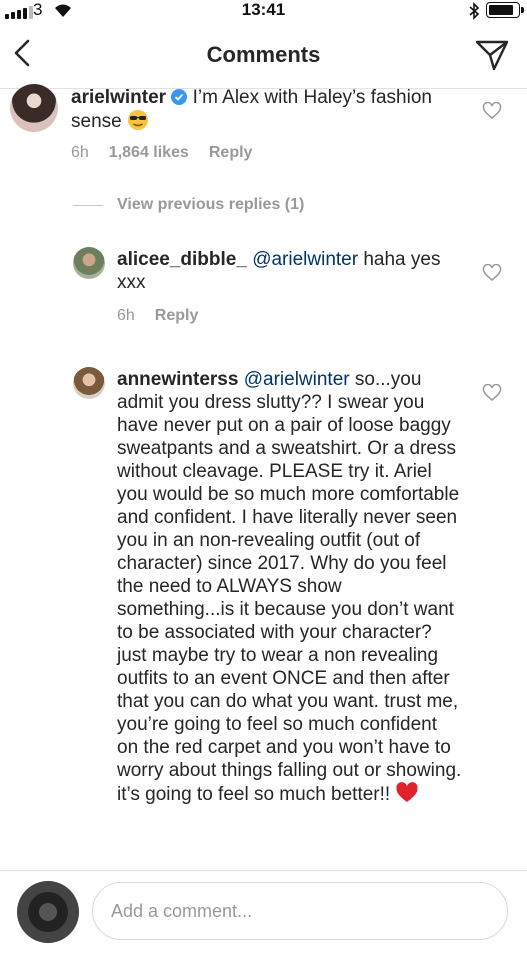 The width and height of the screenshot is (527, 954). Describe the element at coordinates (505, 10) in the screenshot. I see `battery-icon` at that location.